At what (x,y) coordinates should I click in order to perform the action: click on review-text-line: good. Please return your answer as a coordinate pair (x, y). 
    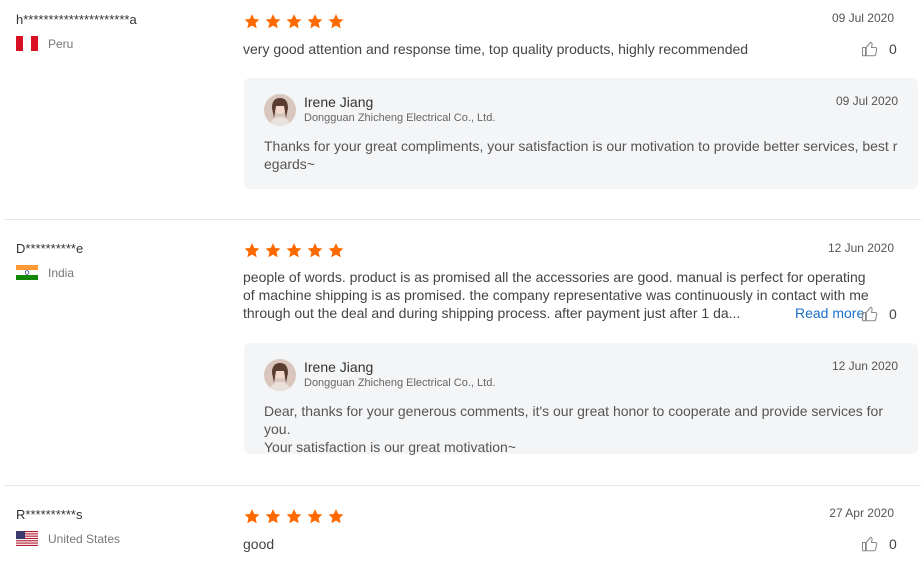
    Looking at the image, I should click on (259, 544).